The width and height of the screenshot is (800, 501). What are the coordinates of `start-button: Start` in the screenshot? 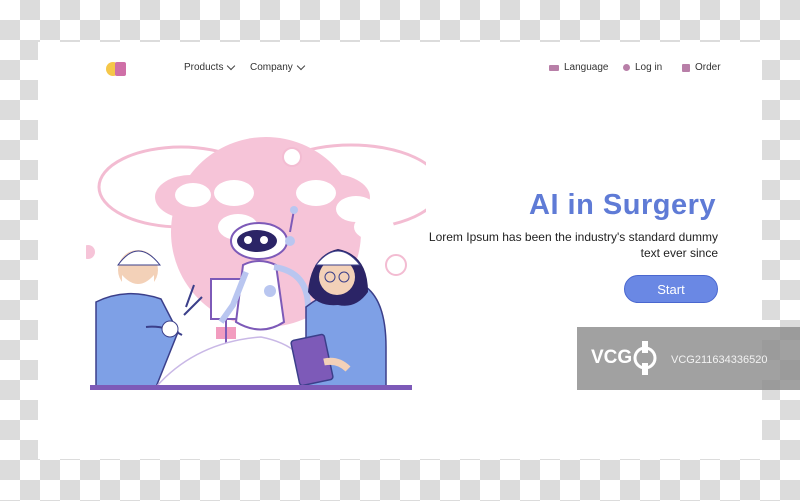 It's located at (671, 289).